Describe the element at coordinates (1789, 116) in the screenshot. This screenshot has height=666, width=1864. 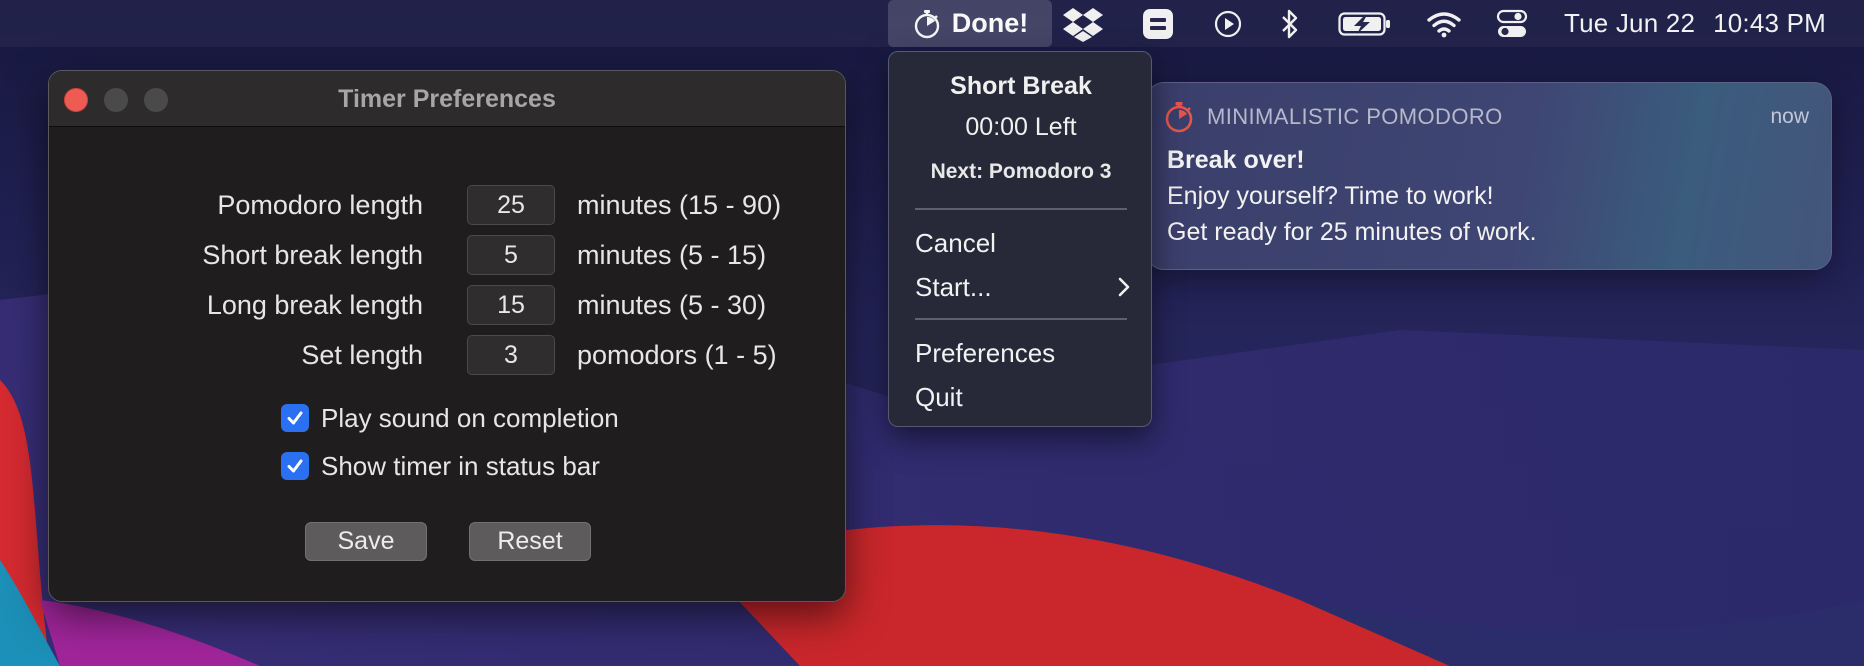
I see `notification-time: now` at that location.